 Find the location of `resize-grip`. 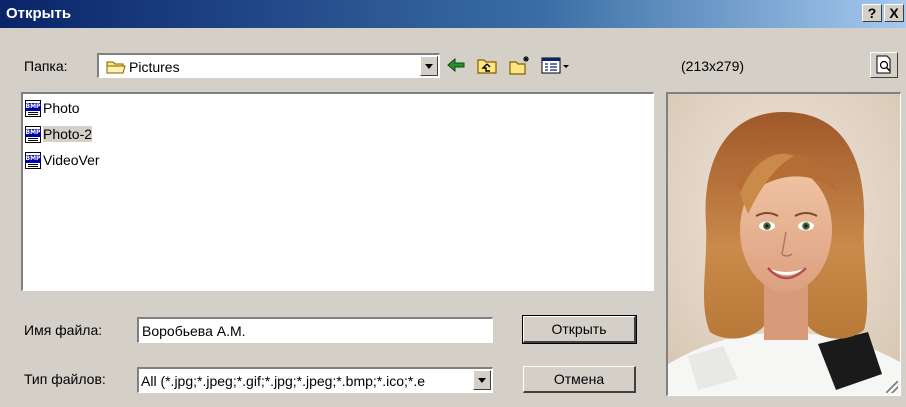

resize-grip is located at coordinates (892, 387).